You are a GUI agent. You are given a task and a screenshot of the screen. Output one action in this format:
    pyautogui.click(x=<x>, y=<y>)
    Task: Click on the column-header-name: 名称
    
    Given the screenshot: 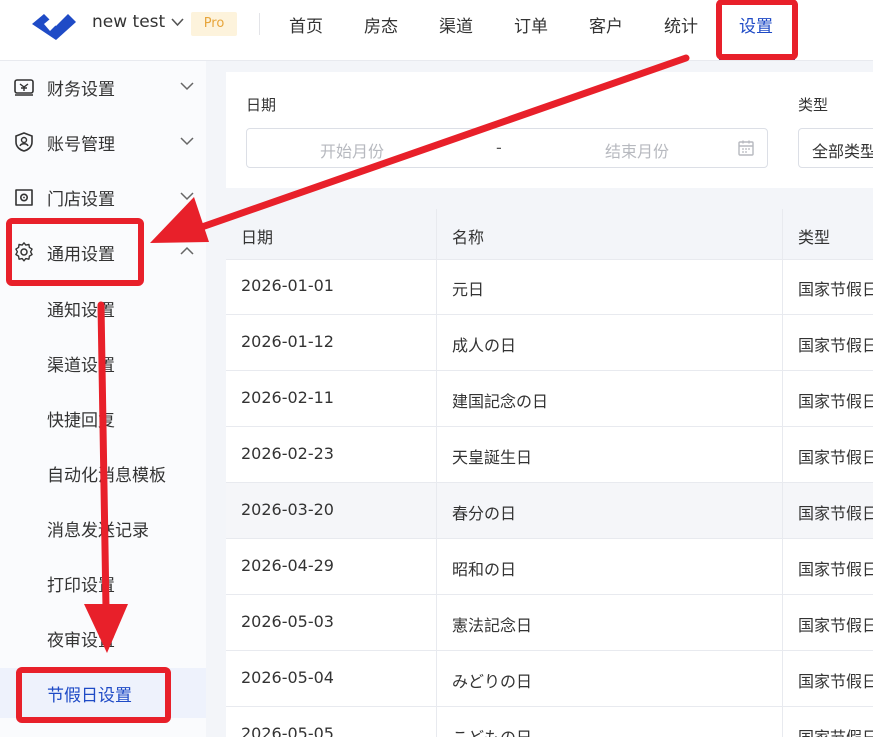 What is the action you would take?
    pyautogui.click(x=468, y=237)
    